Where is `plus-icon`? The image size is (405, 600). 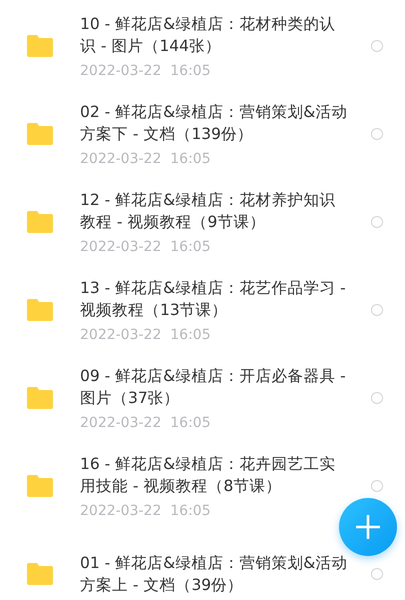 plus-icon is located at coordinates (368, 527).